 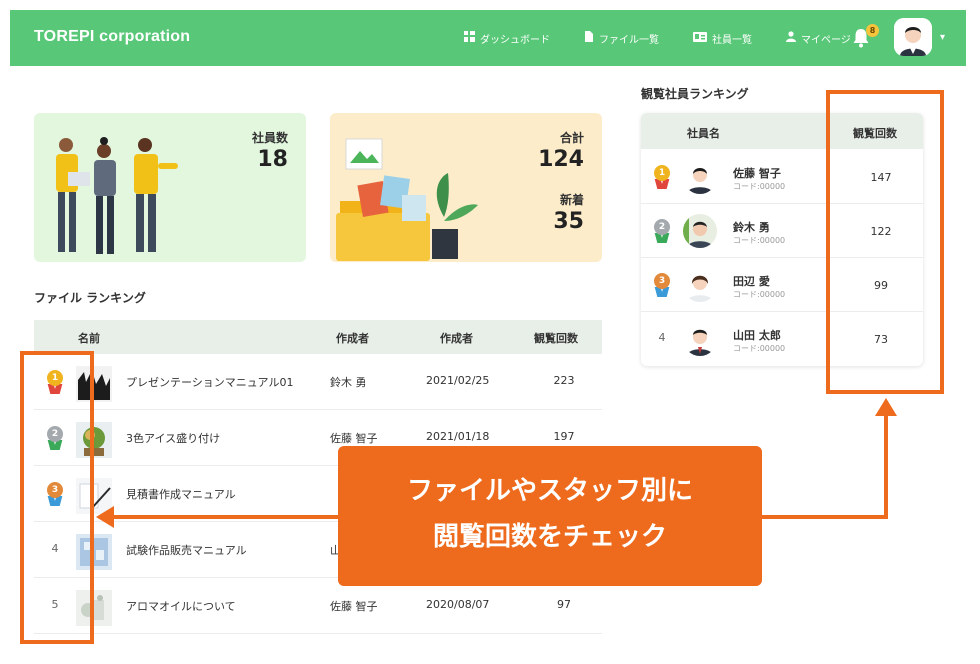 What do you see at coordinates (458, 436) in the screenshot?
I see `file-date: 2021/01/18` at bounding box center [458, 436].